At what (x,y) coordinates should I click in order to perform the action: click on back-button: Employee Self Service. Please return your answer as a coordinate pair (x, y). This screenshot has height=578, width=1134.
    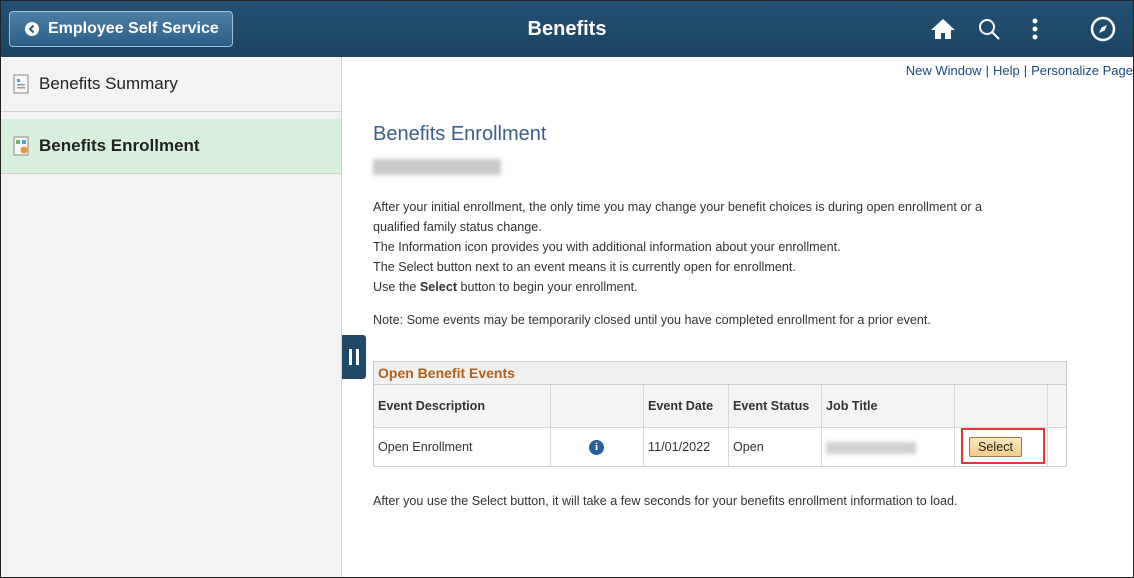
    Looking at the image, I should click on (121, 29).